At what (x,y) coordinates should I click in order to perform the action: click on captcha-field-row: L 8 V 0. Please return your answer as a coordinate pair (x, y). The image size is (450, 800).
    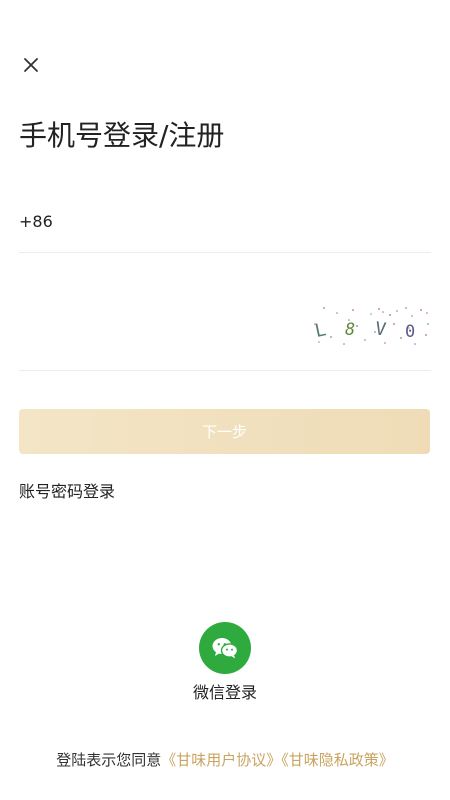
    Looking at the image, I should click on (225, 330).